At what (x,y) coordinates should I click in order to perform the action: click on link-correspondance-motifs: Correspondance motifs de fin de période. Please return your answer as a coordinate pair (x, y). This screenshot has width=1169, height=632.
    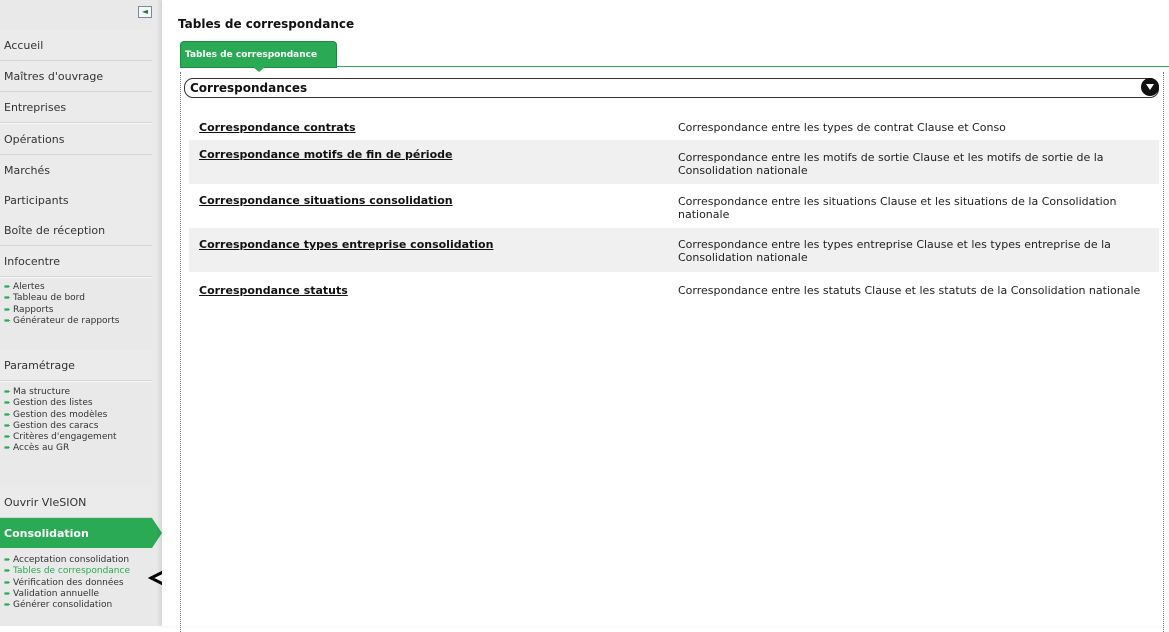
    Looking at the image, I should click on (325, 154).